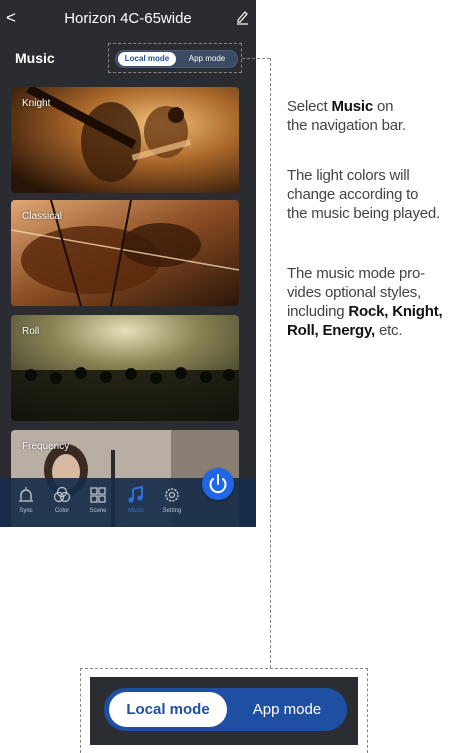 Image resolution: width=461 pixels, height=753 pixels. What do you see at coordinates (346, 125) in the screenshot?
I see `desc-text: the navigation bar.` at bounding box center [346, 125].